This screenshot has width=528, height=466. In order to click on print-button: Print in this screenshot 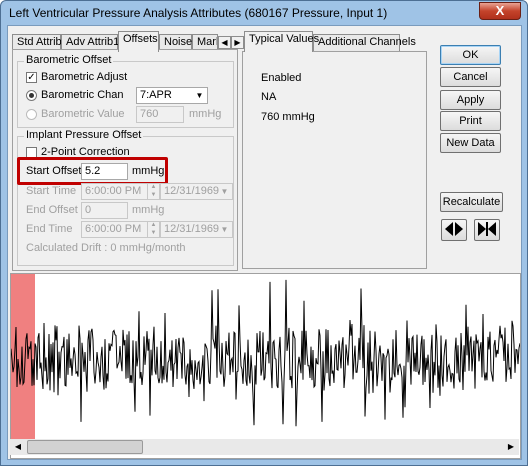, I will do `click(470, 121)`.